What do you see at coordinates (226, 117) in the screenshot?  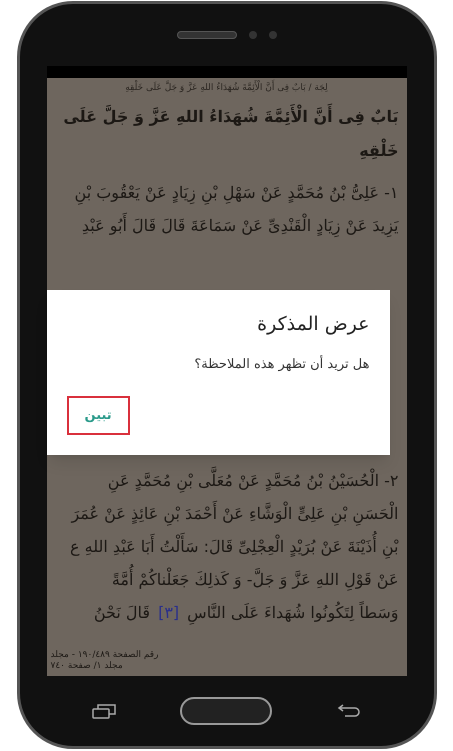 I see `chapter-heading: بَابٌ فِی أَنَّ الْأَئِمَّةَ شُهَدَاءُ اللهِ عَزَّ وَ جَلَّ عَلَى` at bounding box center [226, 117].